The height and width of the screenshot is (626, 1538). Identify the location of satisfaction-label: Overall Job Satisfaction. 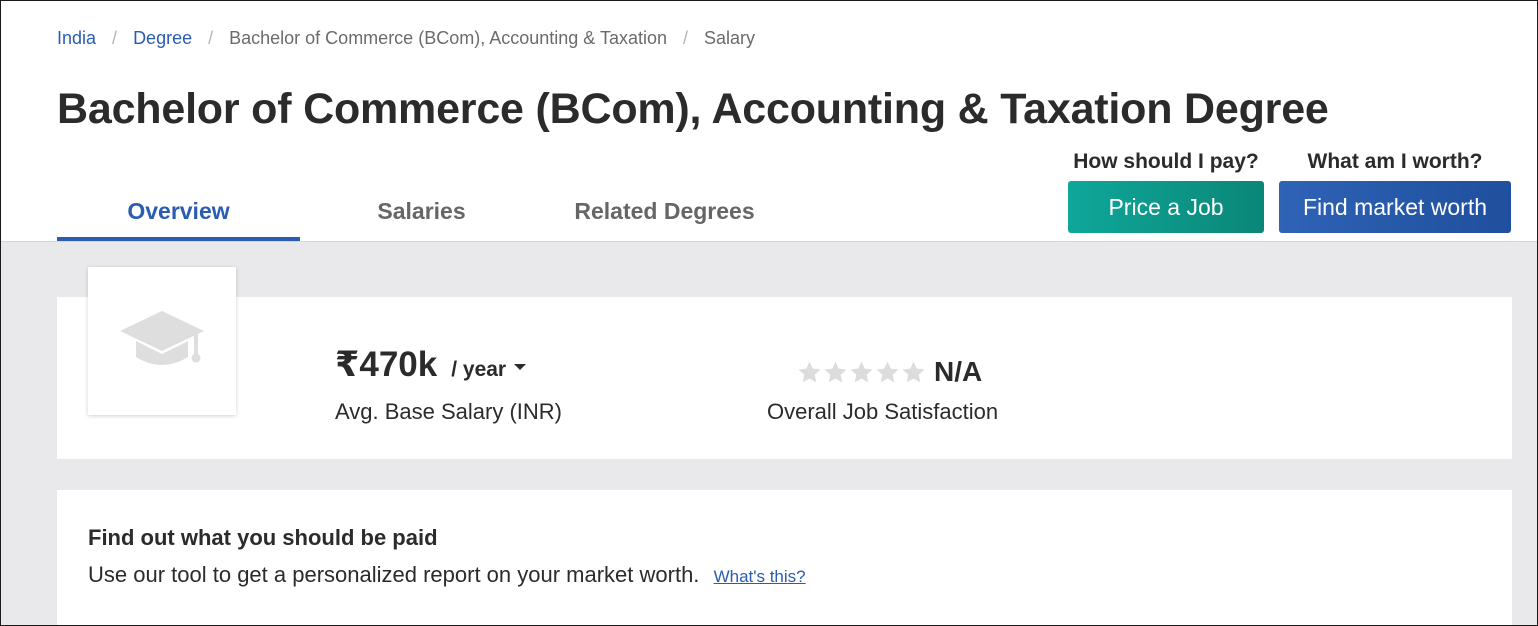
(883, 411).